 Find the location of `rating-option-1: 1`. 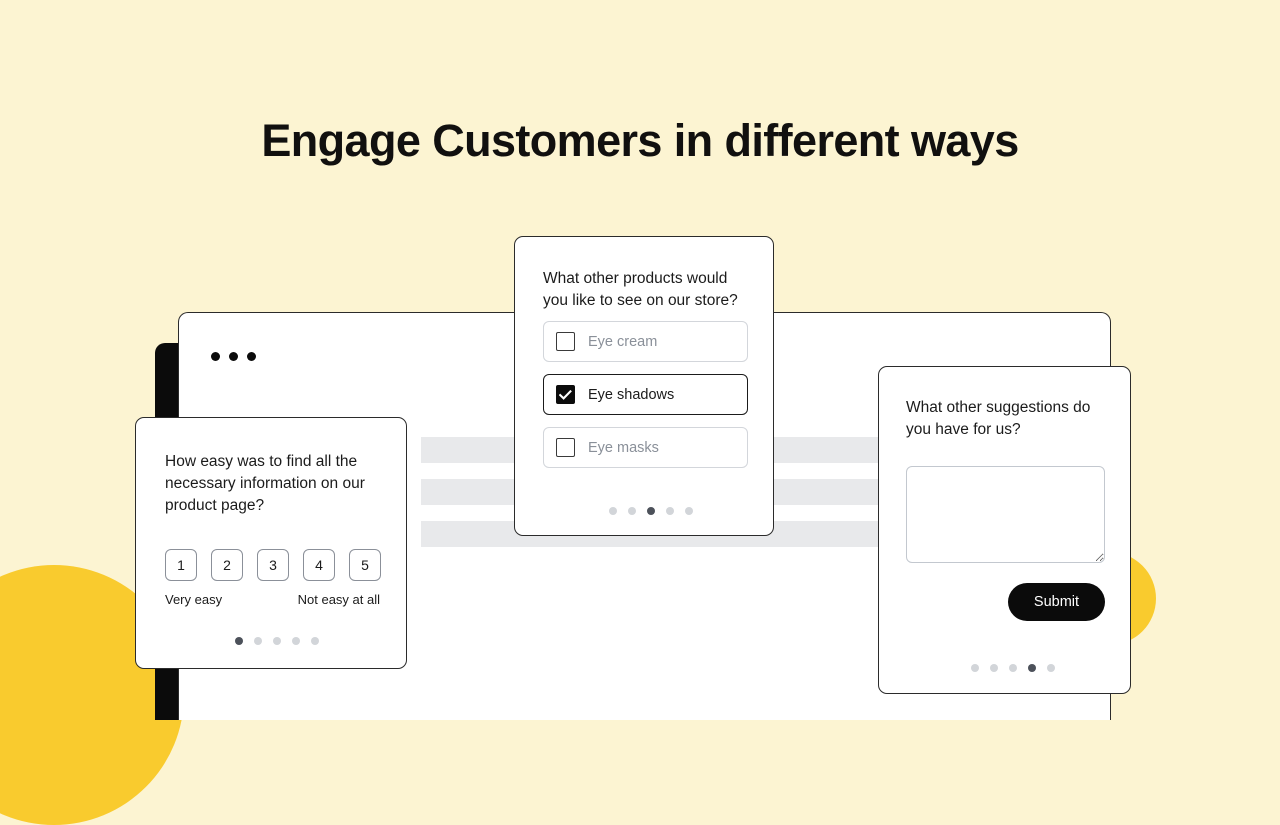

rating-option-1: 1 is located at coordinates (181, 565).